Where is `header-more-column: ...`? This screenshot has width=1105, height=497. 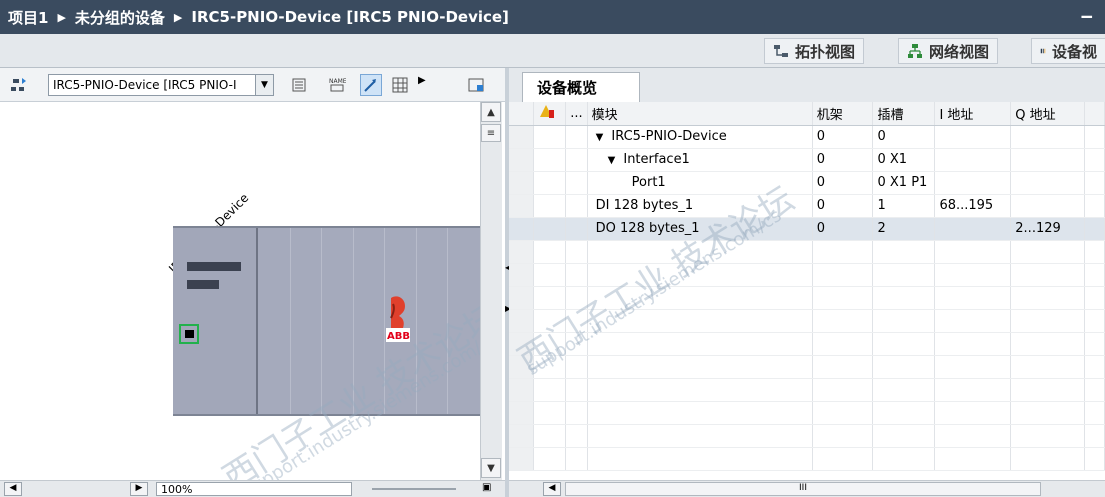
header-more-column: ... is located at coordinates (576, 114).